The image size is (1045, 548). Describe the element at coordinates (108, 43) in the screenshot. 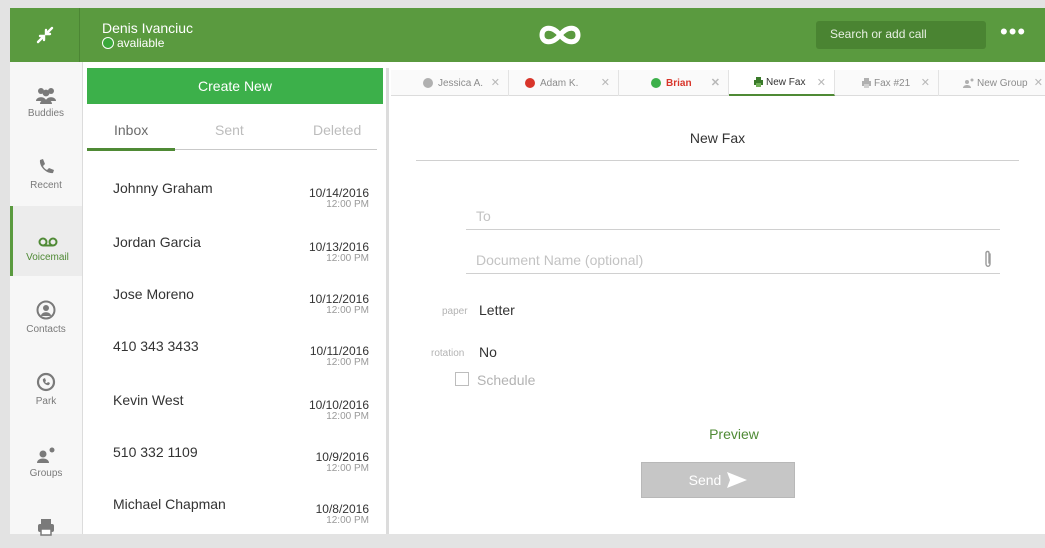

I see `status-dot-icon` at that location.